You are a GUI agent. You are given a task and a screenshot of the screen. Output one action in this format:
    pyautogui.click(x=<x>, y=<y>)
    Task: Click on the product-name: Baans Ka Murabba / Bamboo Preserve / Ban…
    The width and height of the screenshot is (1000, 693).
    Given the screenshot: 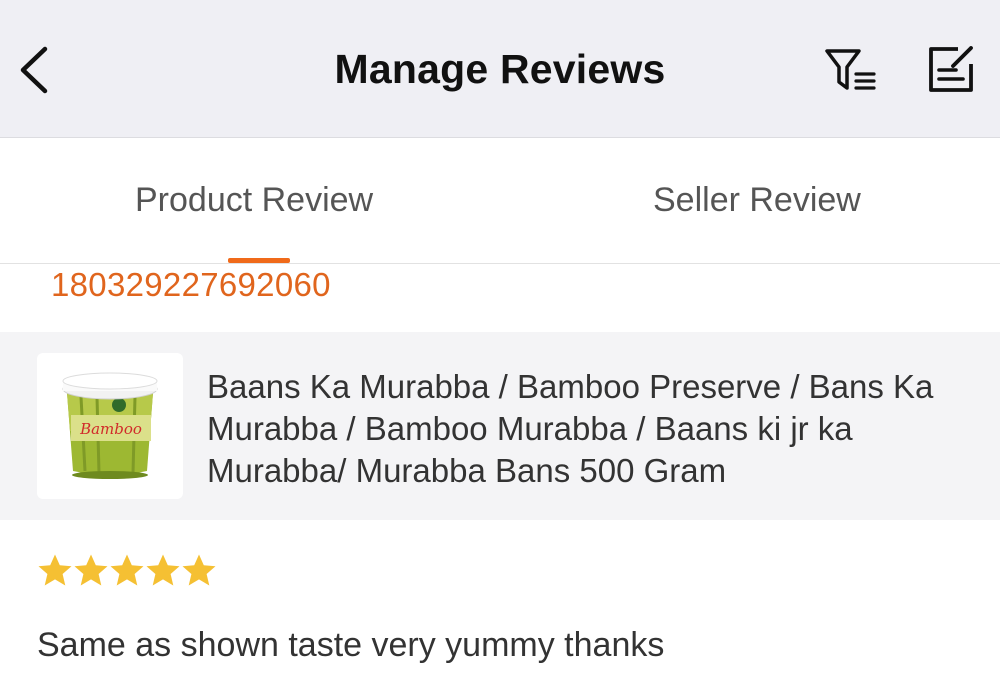 What is the action you would take?
    pyautogui.click(x=587, y=429)
    